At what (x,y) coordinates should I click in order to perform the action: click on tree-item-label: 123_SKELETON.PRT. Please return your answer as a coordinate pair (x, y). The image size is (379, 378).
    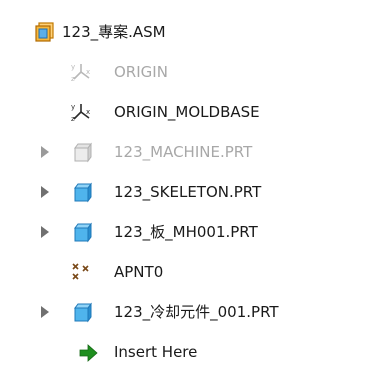
    Looking at the image, I should click on (188, 192).